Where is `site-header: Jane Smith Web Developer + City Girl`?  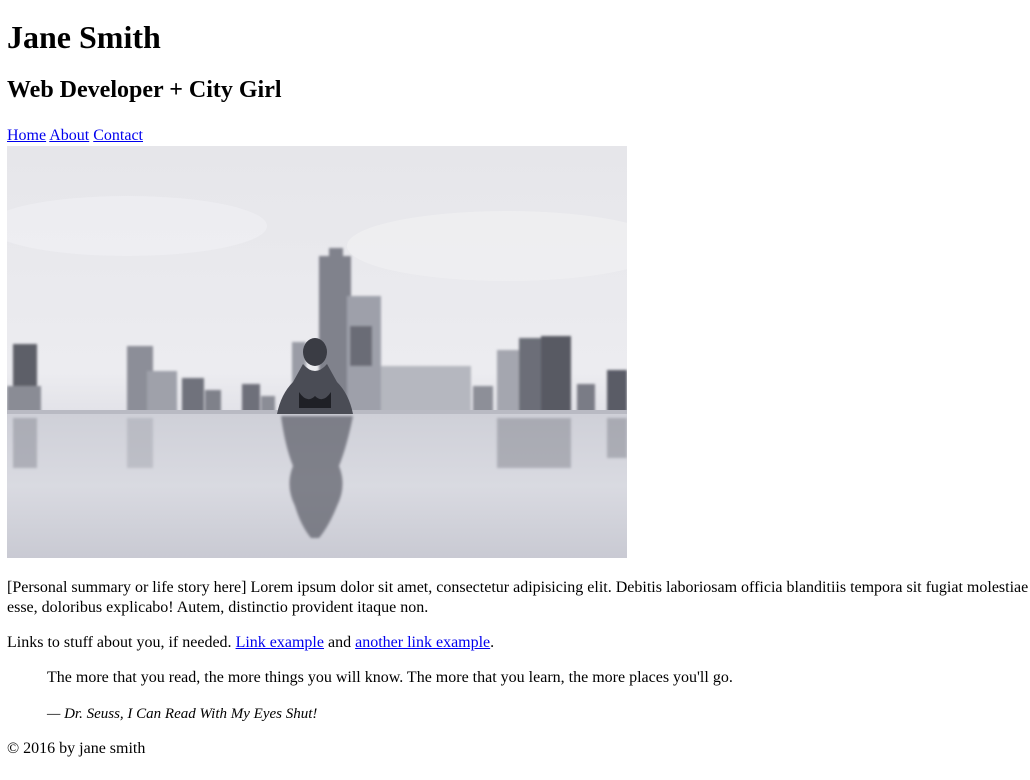 site-header: Jane Smith Web Developer + City Girl is located at coordinates (515, 61).